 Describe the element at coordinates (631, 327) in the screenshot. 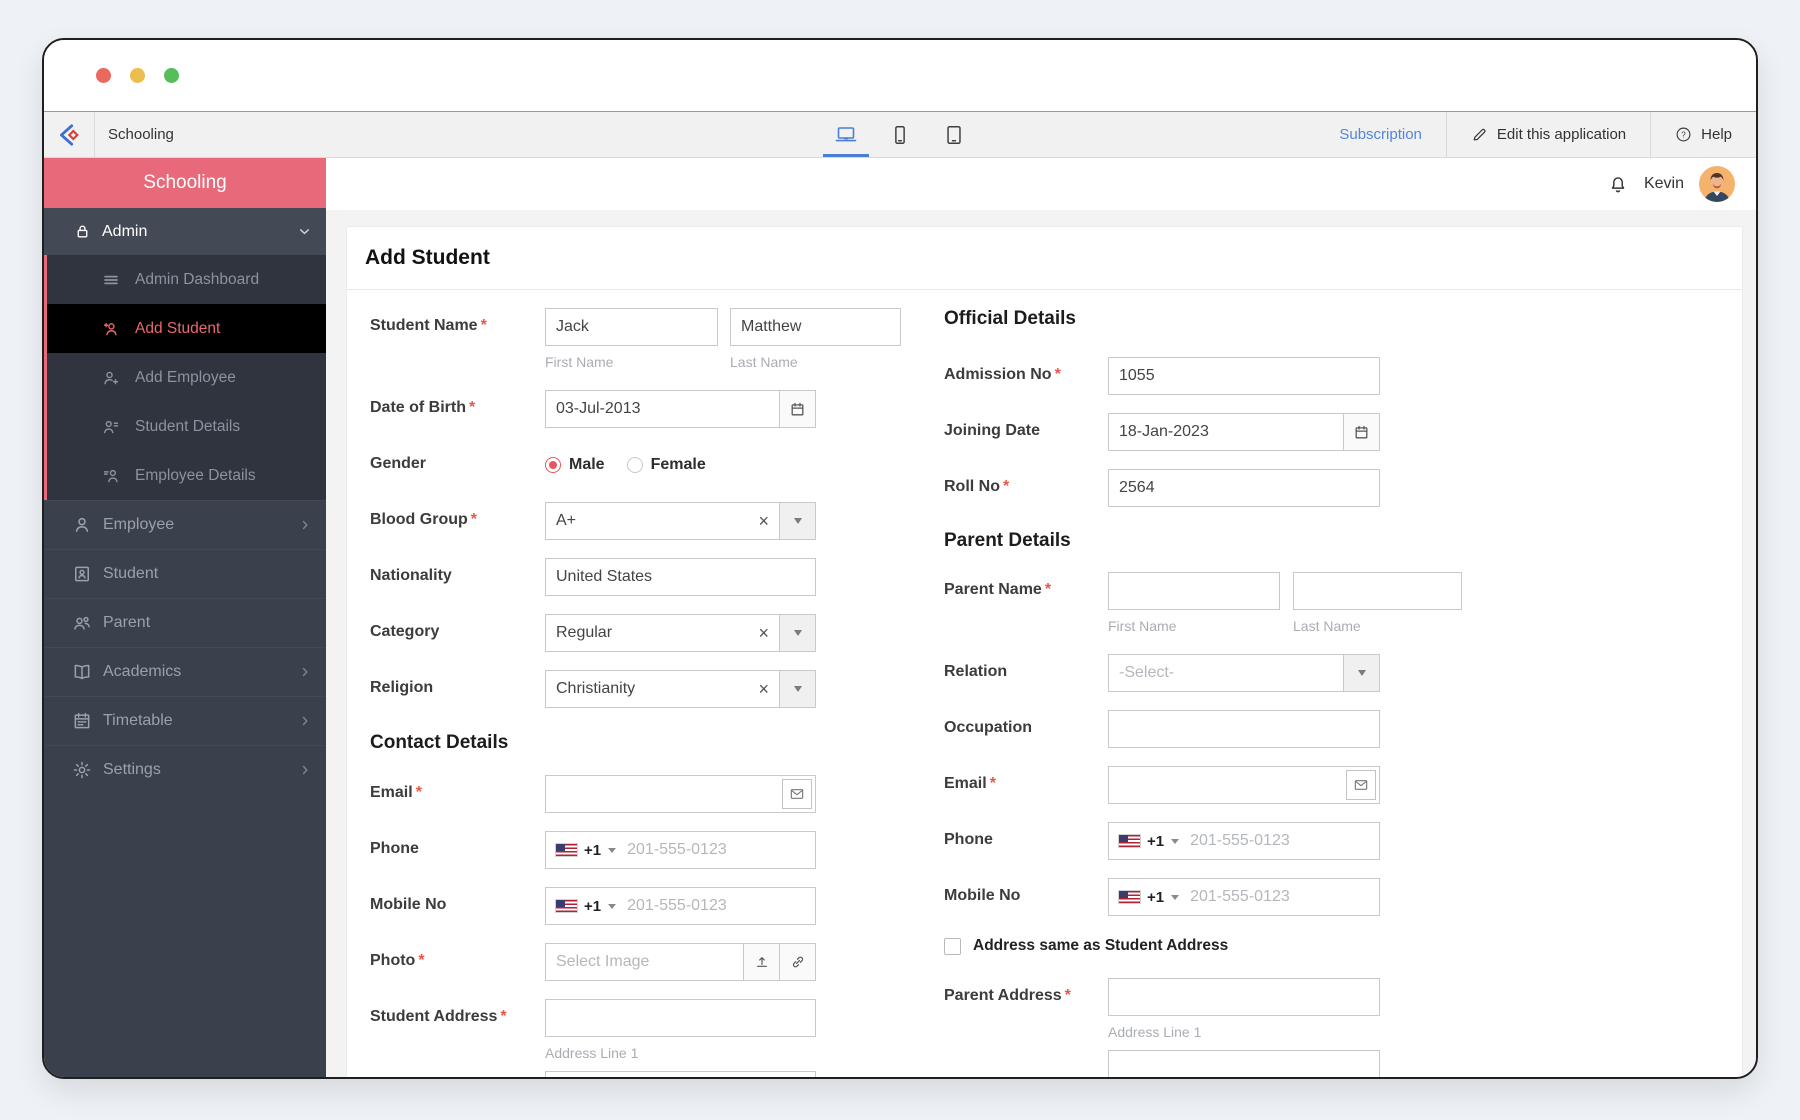

I see `student-first-name-input` at that location.